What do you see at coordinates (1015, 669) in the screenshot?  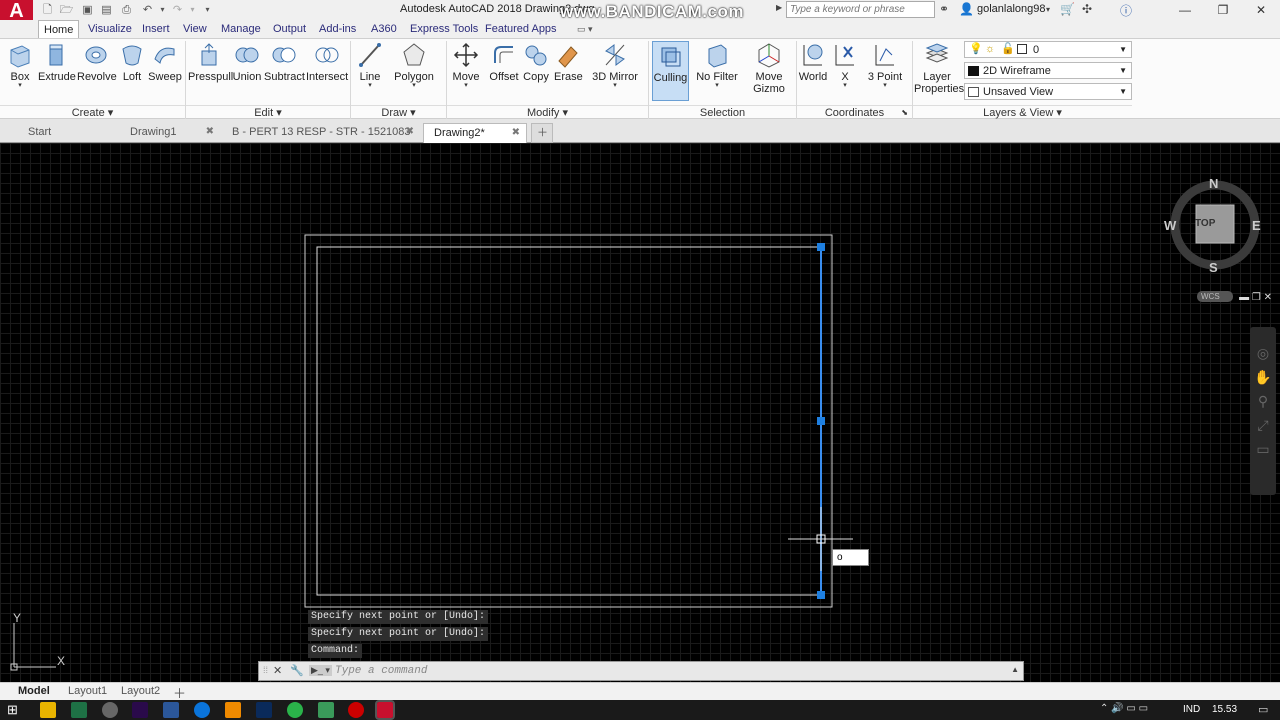 I see `command-expand-icon: ▲` at bounding box center [1015, 669].